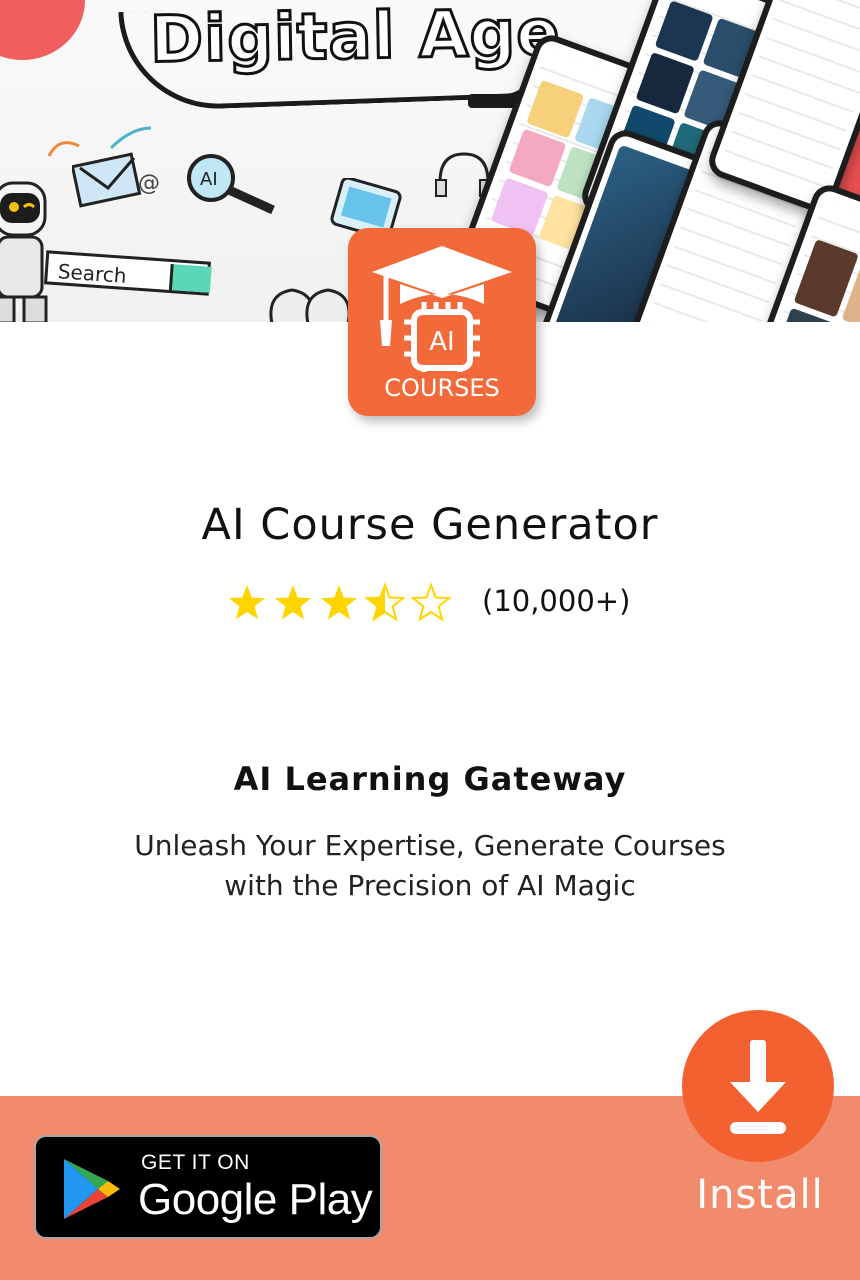 This screenshot has height=1280, width=860. I want to click on svg-text: AI, so click(209, 179).